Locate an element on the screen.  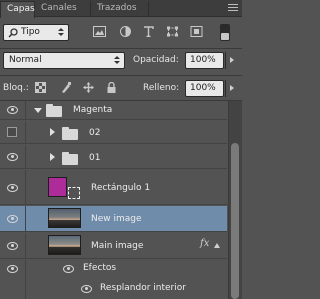
search-icon is located at coordinates (13, 33).